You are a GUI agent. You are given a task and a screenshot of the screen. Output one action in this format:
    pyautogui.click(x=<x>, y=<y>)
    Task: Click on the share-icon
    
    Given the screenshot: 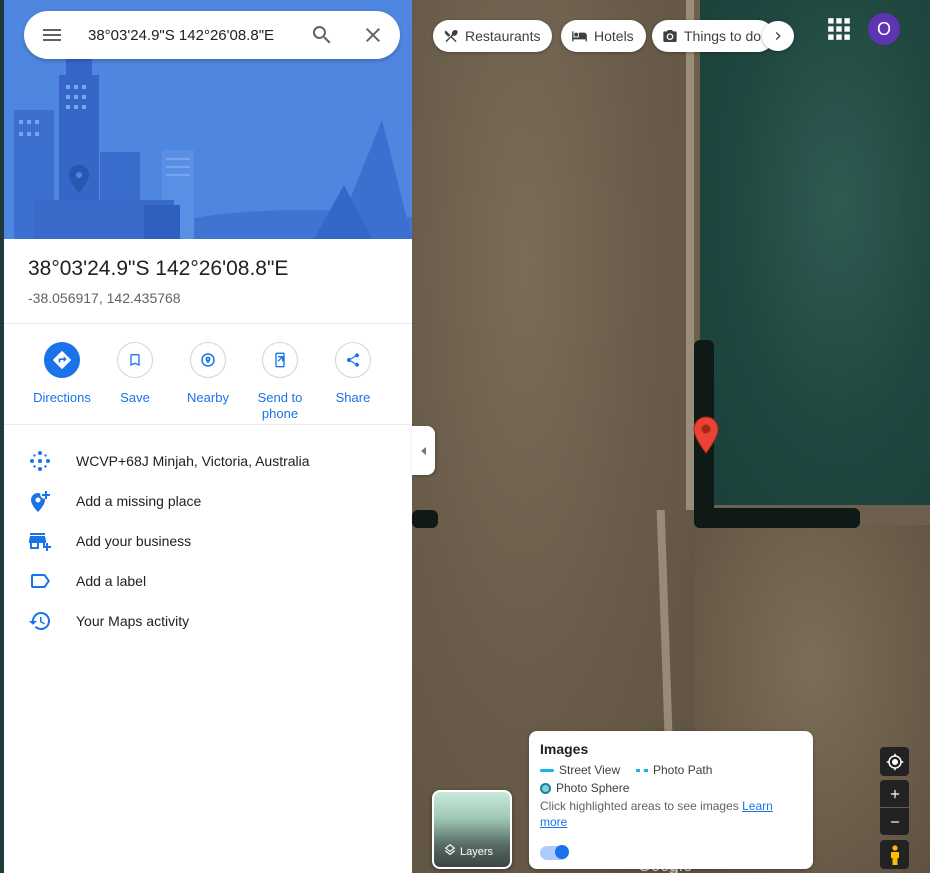 What is the action you would take?
    pyautogui.click(x=352, y=360)
    